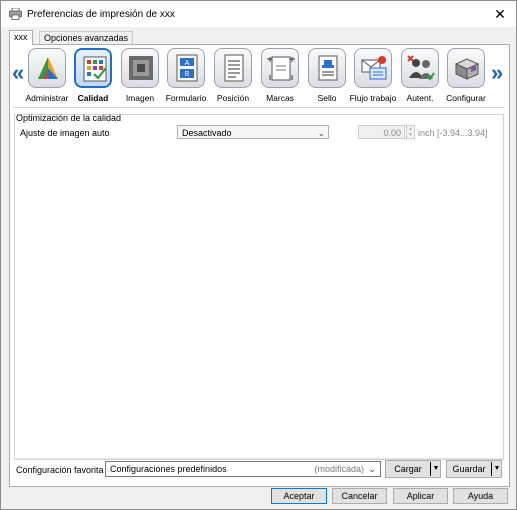 This screenshot has width=517, height=510. What do you see at coordinates (280, 68) in the screenshot?
I see `marks-icon` at bounding box center [280, 68].